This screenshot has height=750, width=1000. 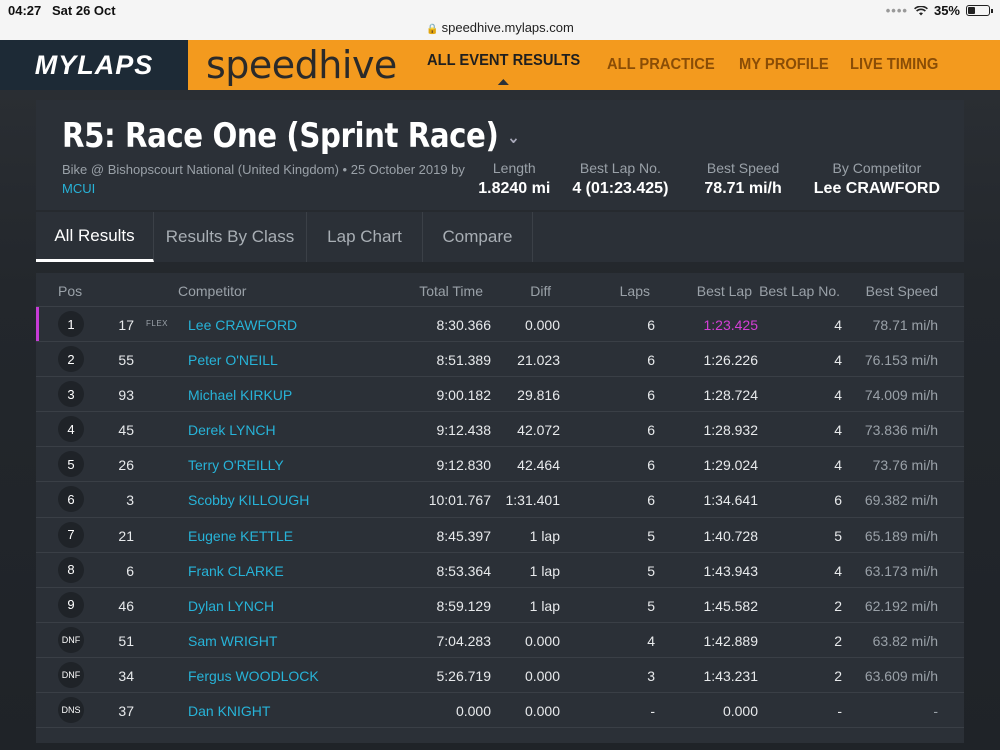 I want to click on address-bar: 🔒 speedhive.mylaps.com, so click(x=500, y=27).